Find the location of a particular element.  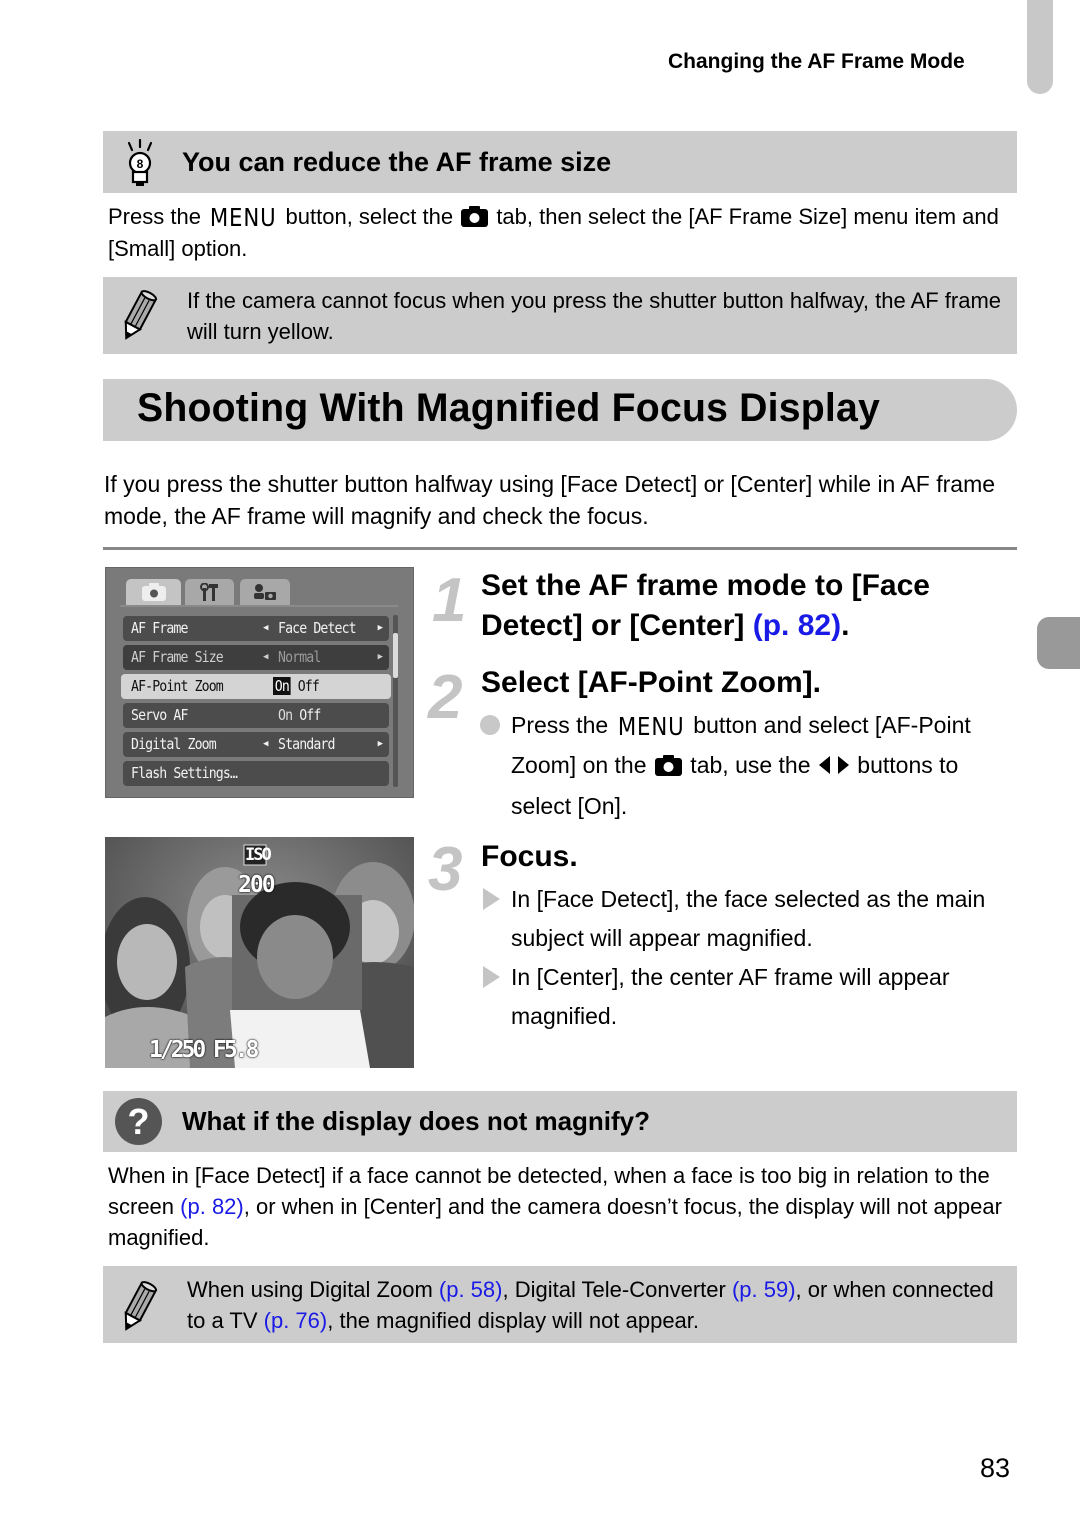

magnified-focus-photo: ISO 200 1/250 F5.8 is located at coordinates (259, 952).